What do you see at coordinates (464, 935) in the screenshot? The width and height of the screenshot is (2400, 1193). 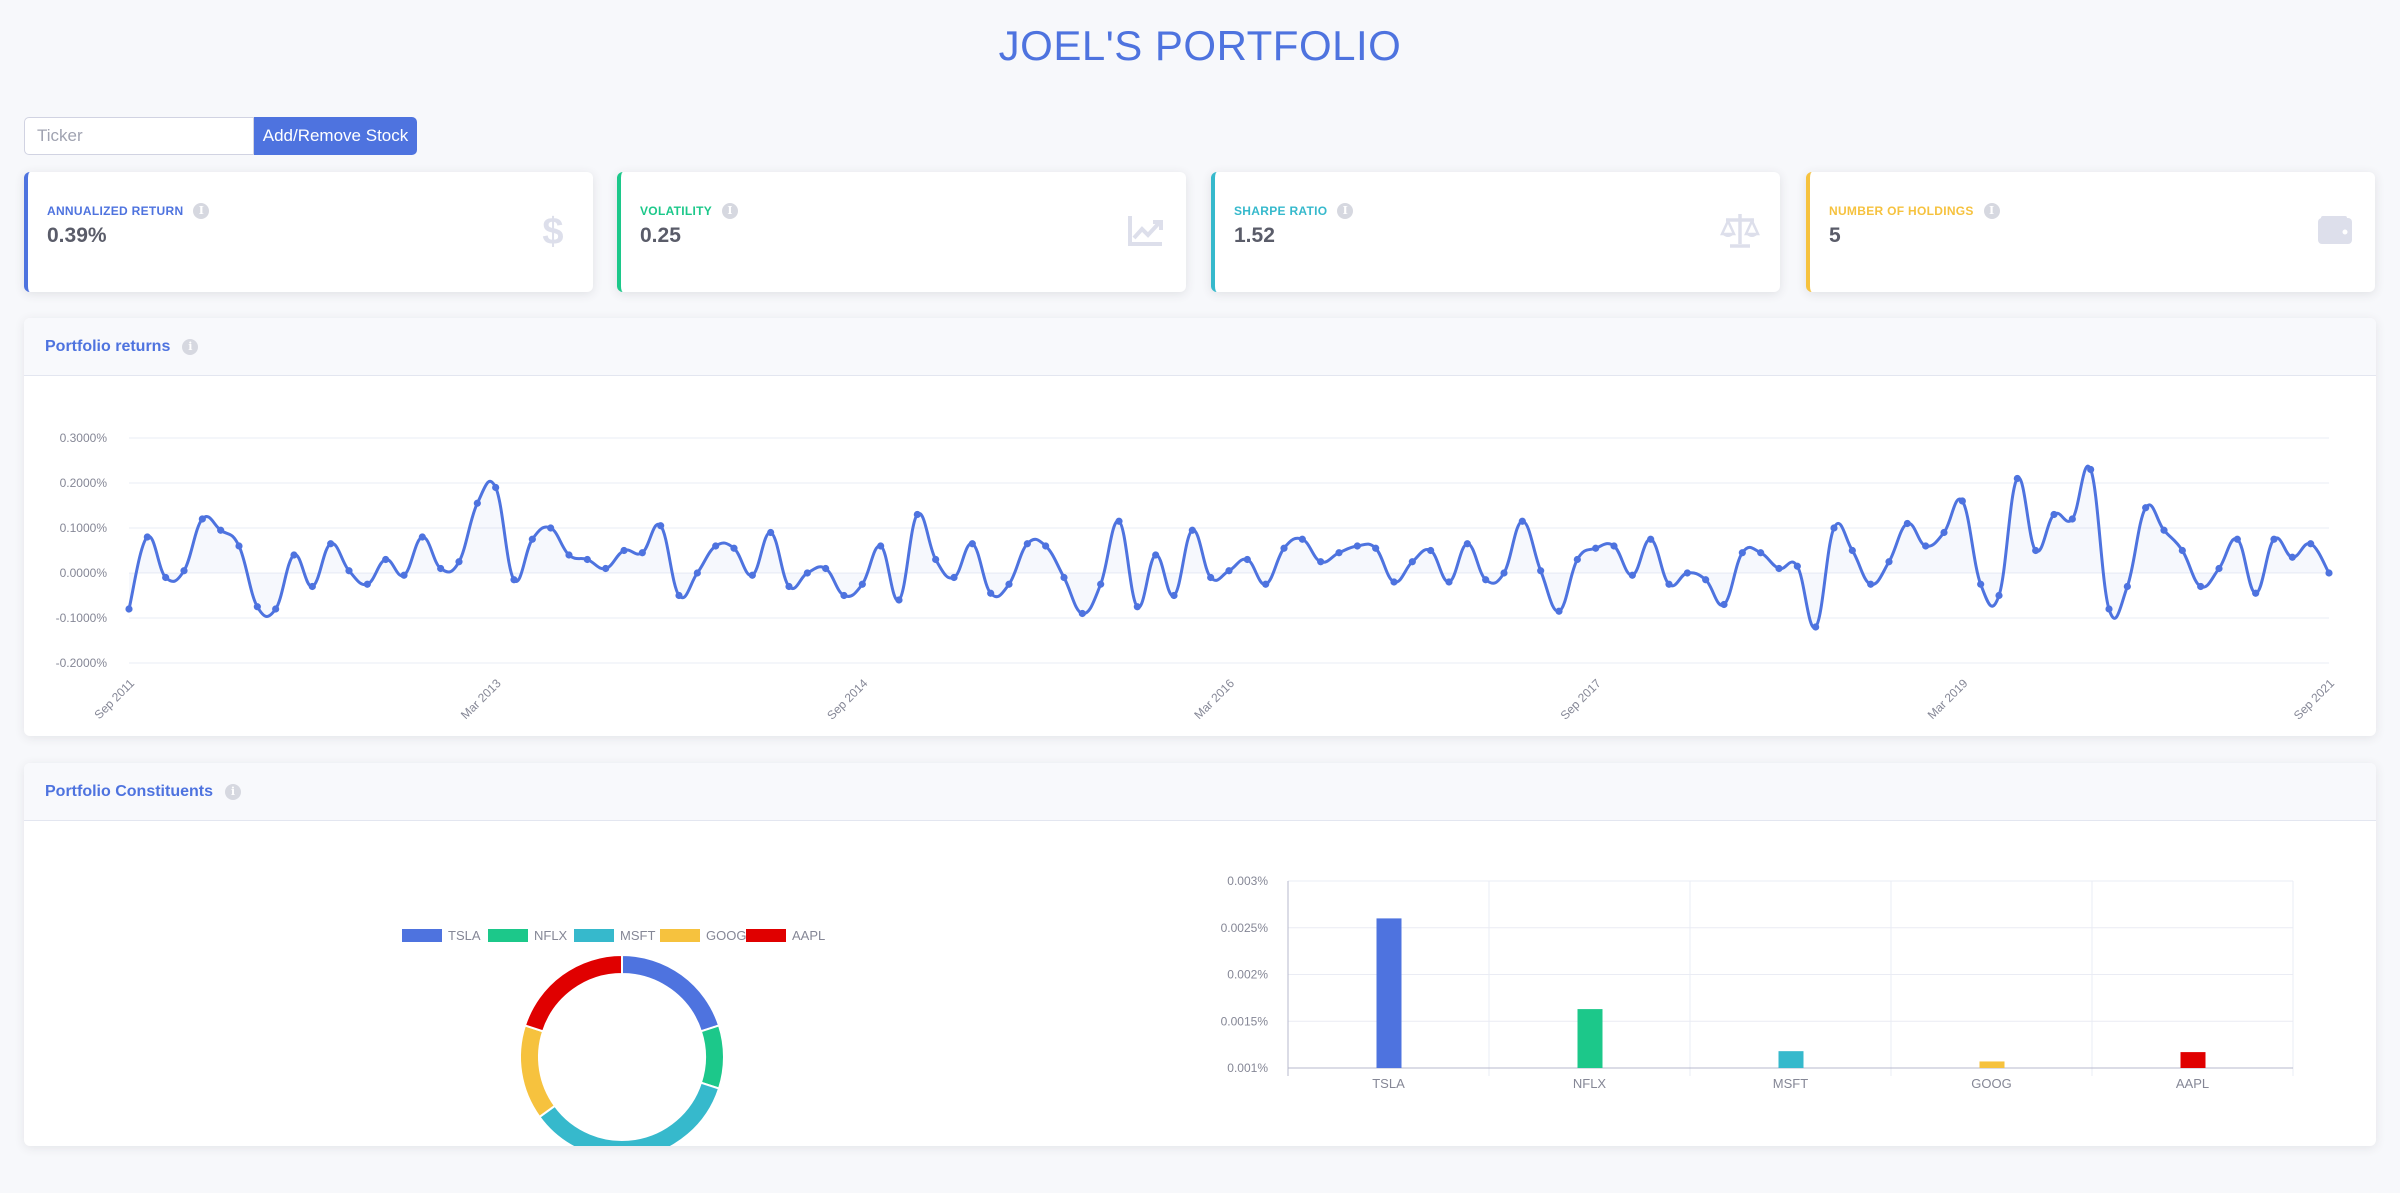 I see `legend-label: TSLA` at bounding box center [464, 935].